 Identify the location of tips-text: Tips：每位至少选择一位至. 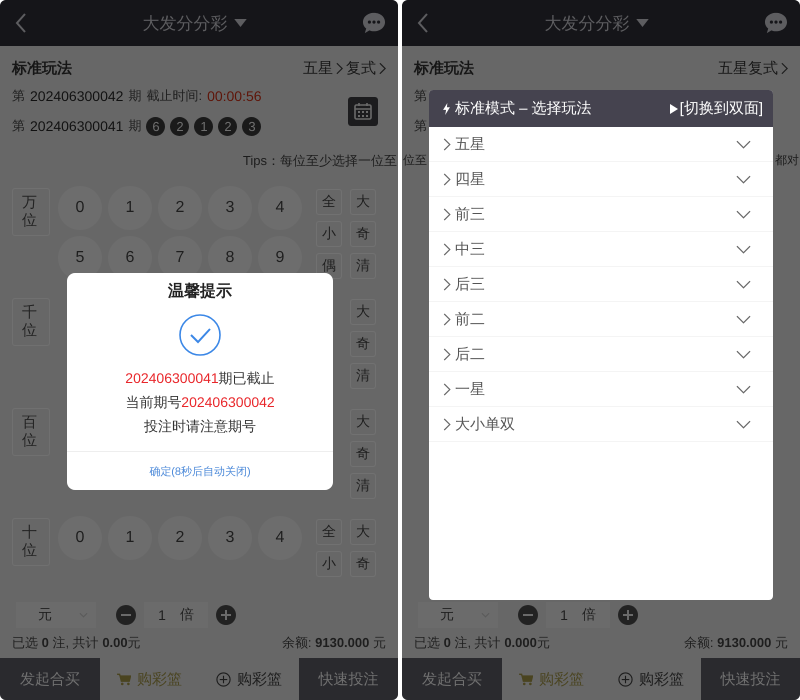
(319, 161).